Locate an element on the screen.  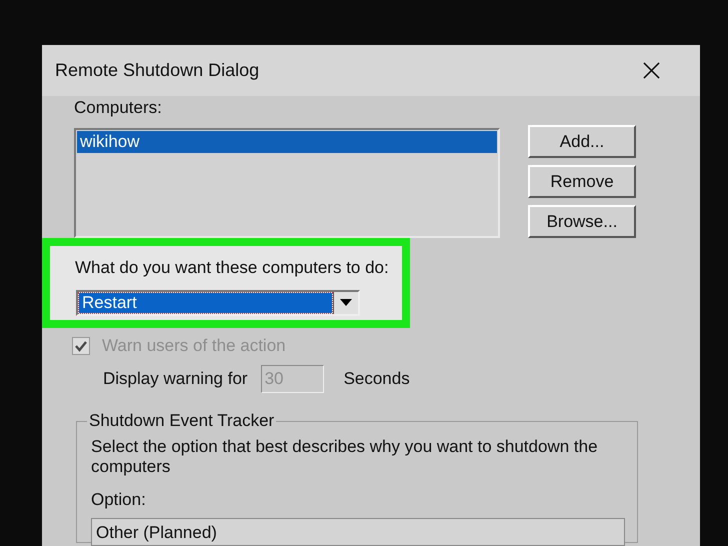
unit-label: Seconds is located at coordinates (377, 379).